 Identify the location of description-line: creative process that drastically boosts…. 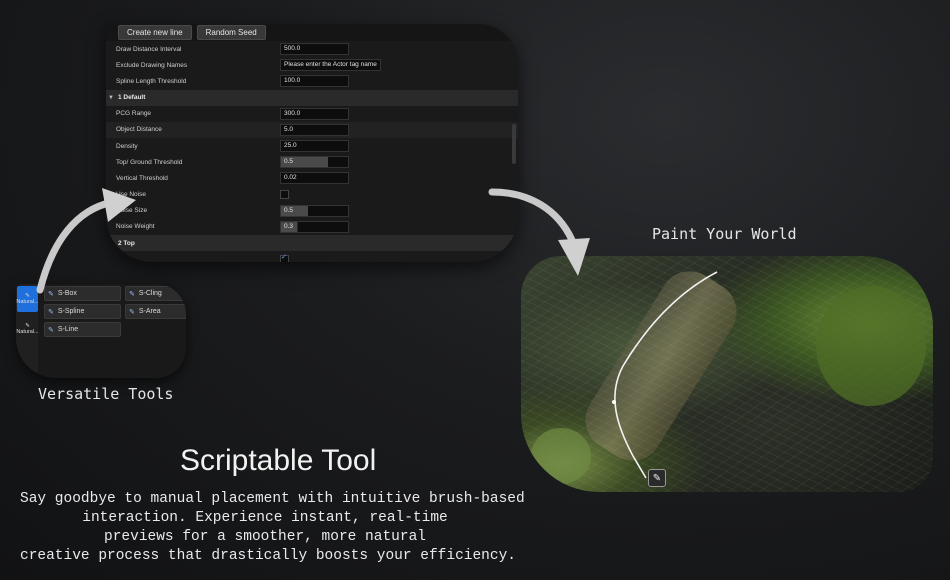
(268, 556).